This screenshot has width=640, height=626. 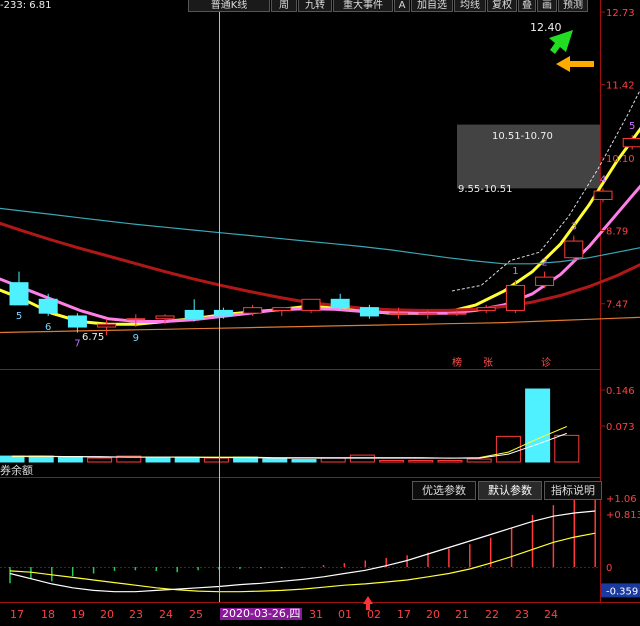 I want to click on low-price-label: 6.75, so click(x=93, y=337).